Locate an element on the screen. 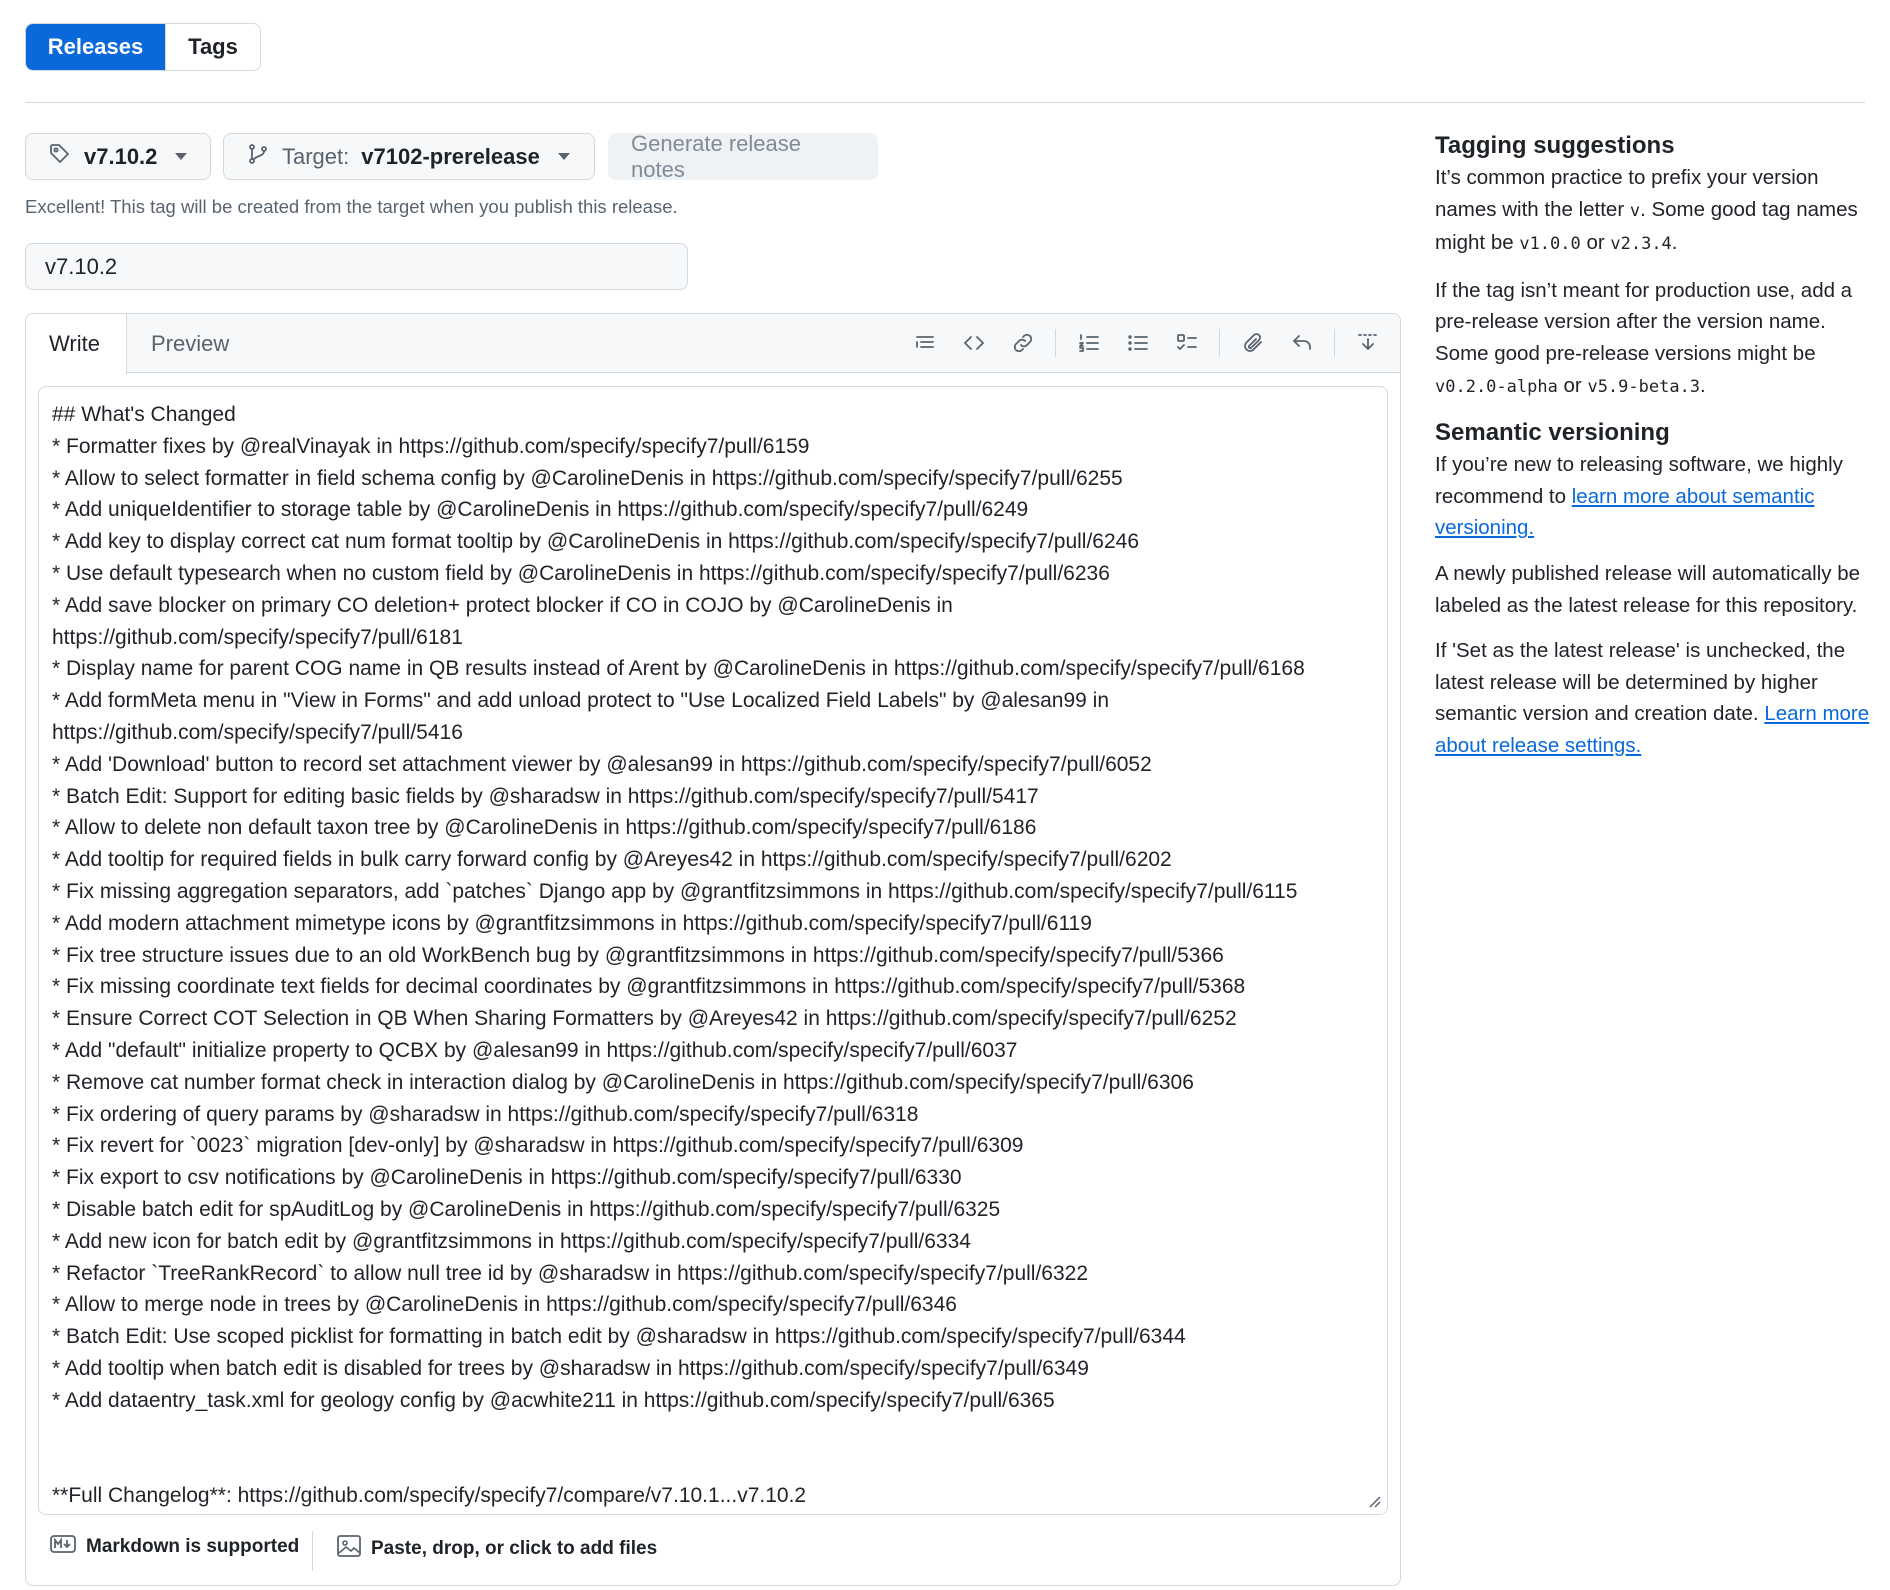  target-select-button: Target: v7102-prerelease is located at coordinates (409, 156).